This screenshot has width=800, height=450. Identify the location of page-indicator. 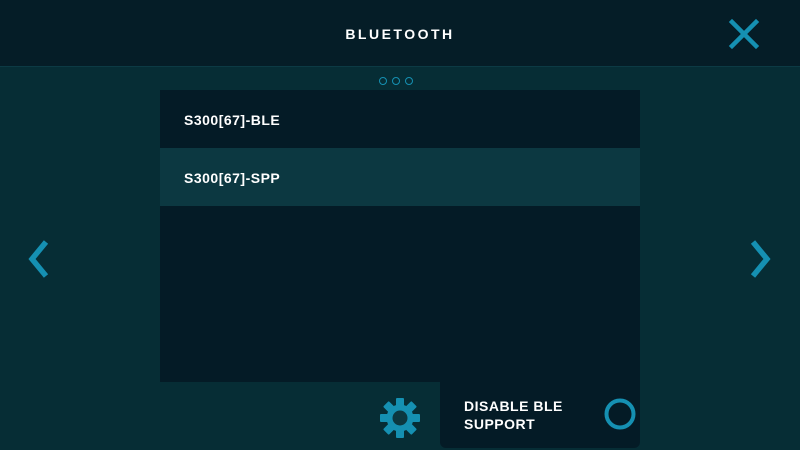
(396, 81).